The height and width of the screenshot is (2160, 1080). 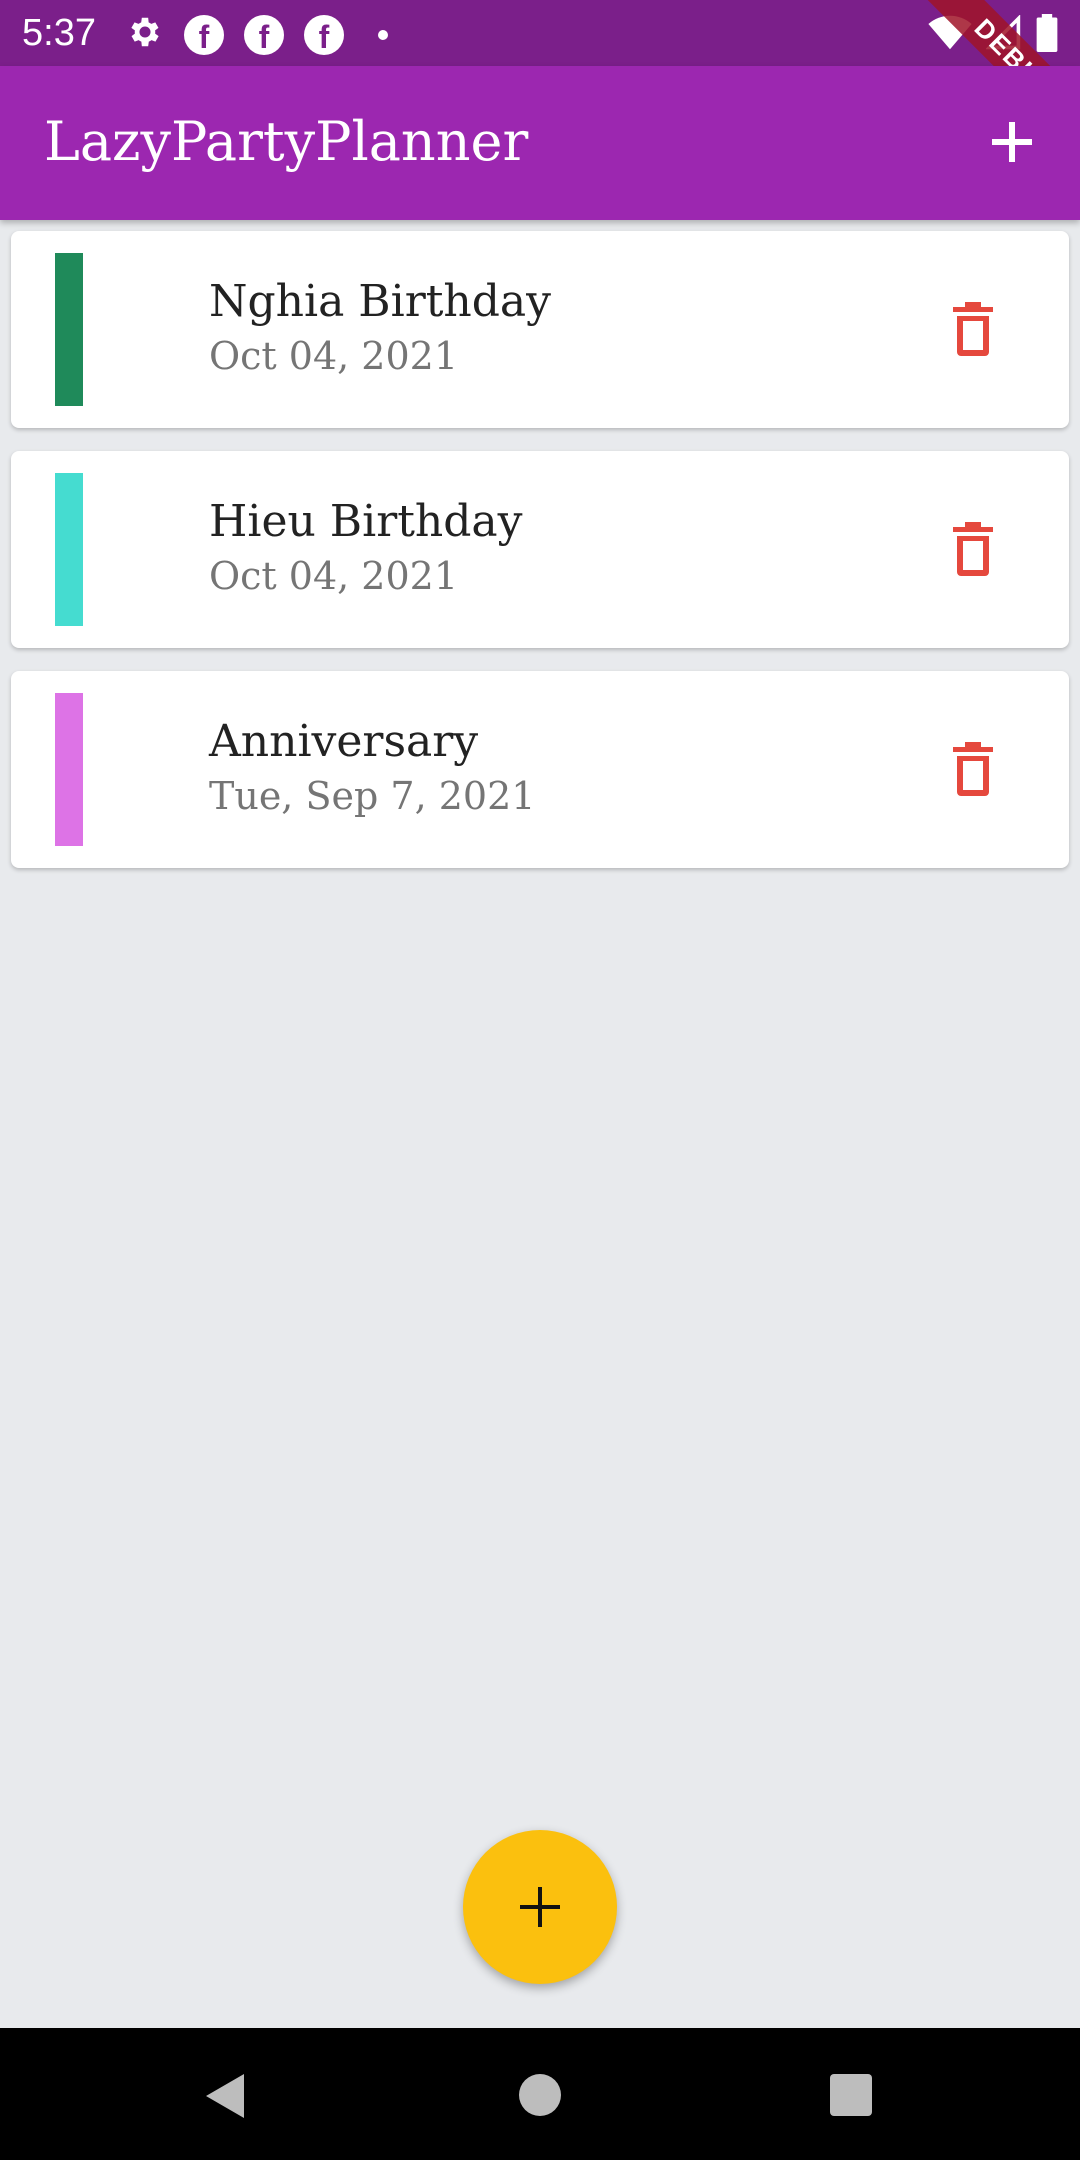 I want to click on app-bar: LazyPartyPlanner, so click(x=540, y=143).